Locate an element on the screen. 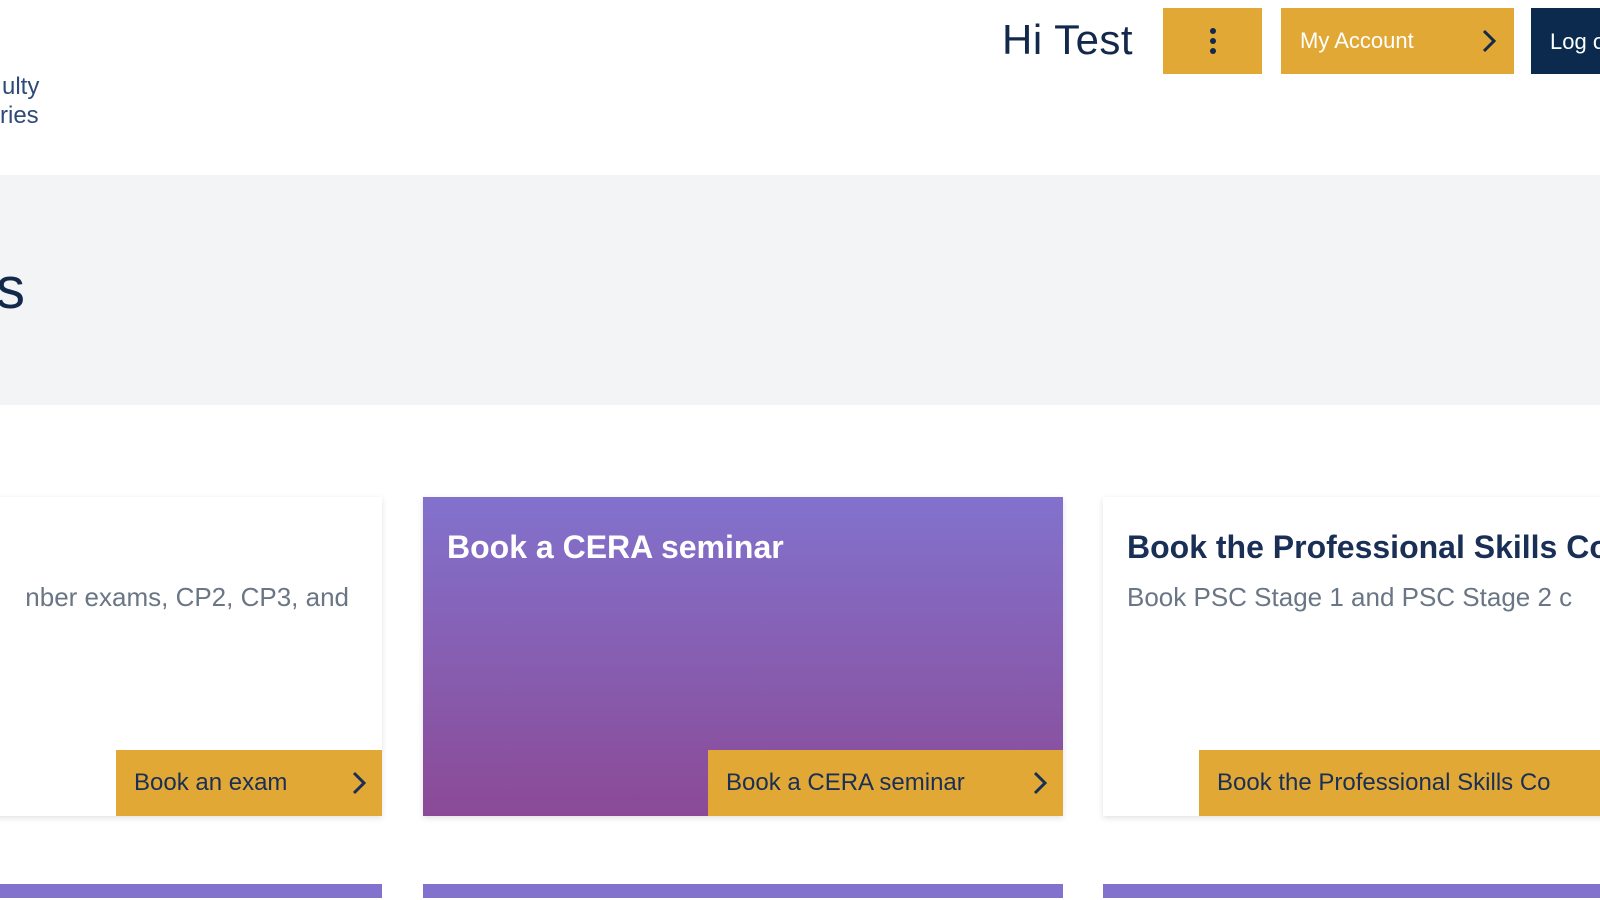 This screenshot has height=900, width=1600. book-exam-label: Book an exam is located at coordinates (211, 782).